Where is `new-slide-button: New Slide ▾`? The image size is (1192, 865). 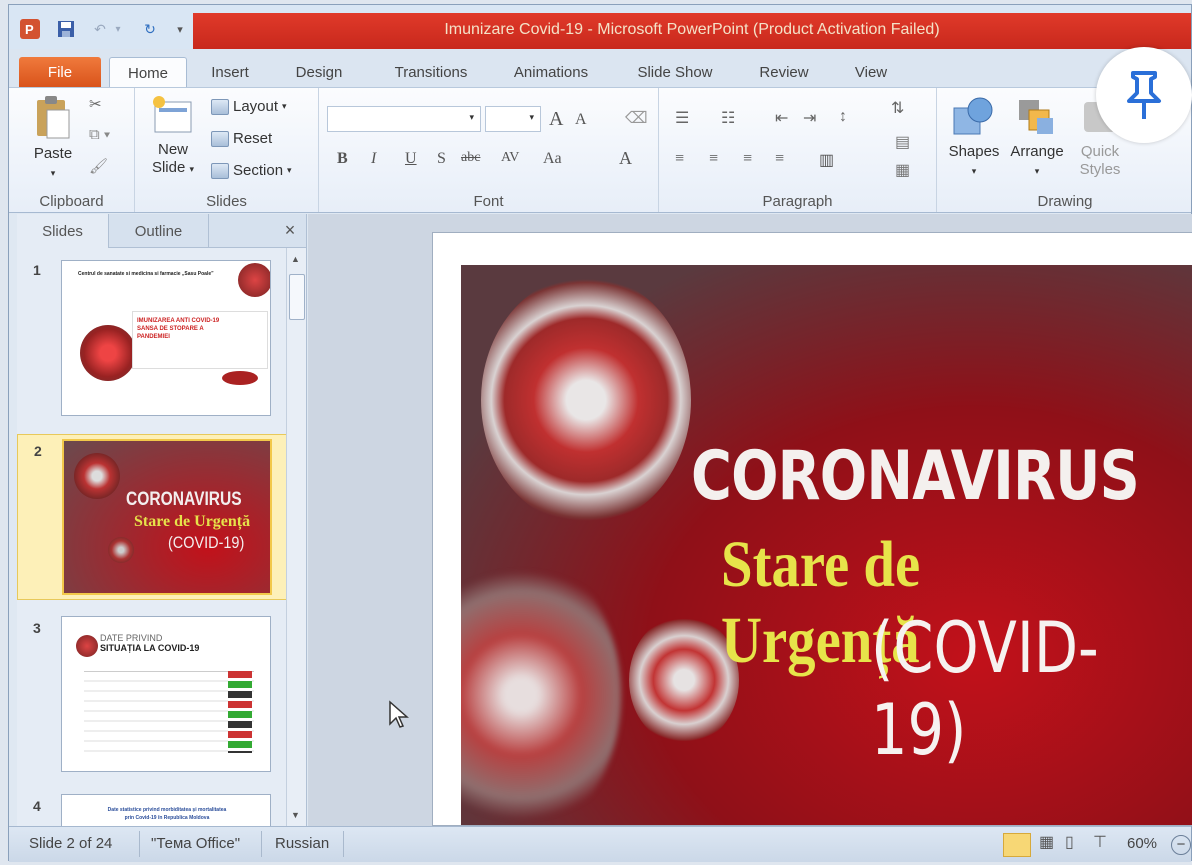
new-slide-button: New Slide ▾ is located at coordinates (173, 137).